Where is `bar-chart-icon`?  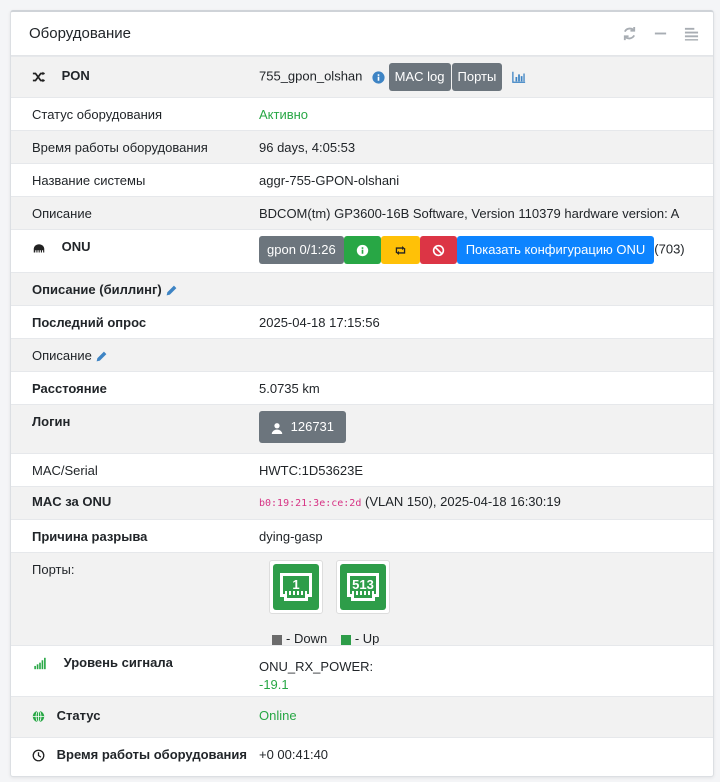
bar-chart-icon is located at coordinates (519, 77).